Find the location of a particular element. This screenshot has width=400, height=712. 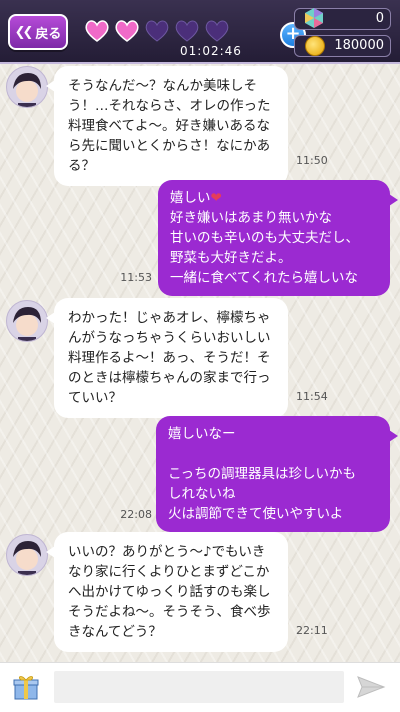

coin-counter: 180000 is located at coordinates (342, 46).